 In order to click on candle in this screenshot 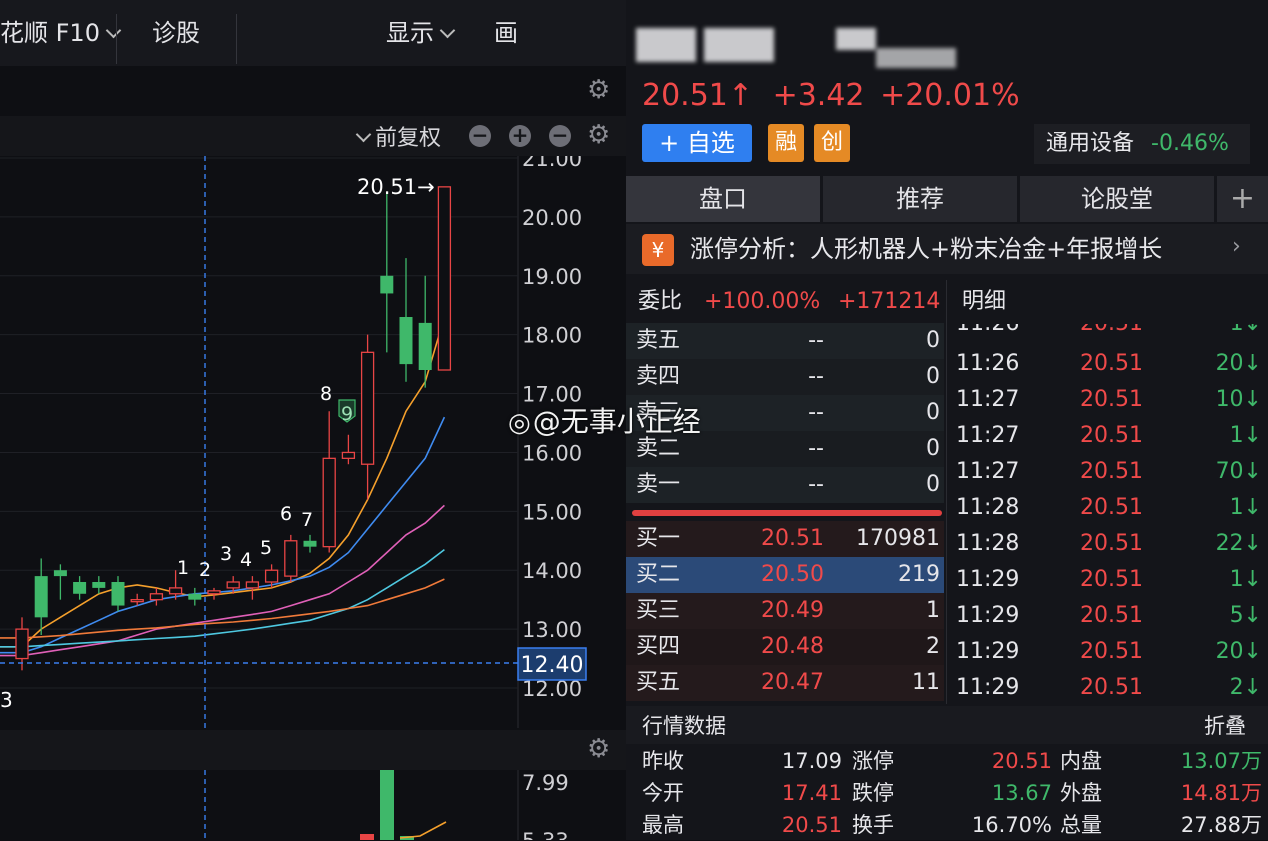, I will do `click(291, 558)`.